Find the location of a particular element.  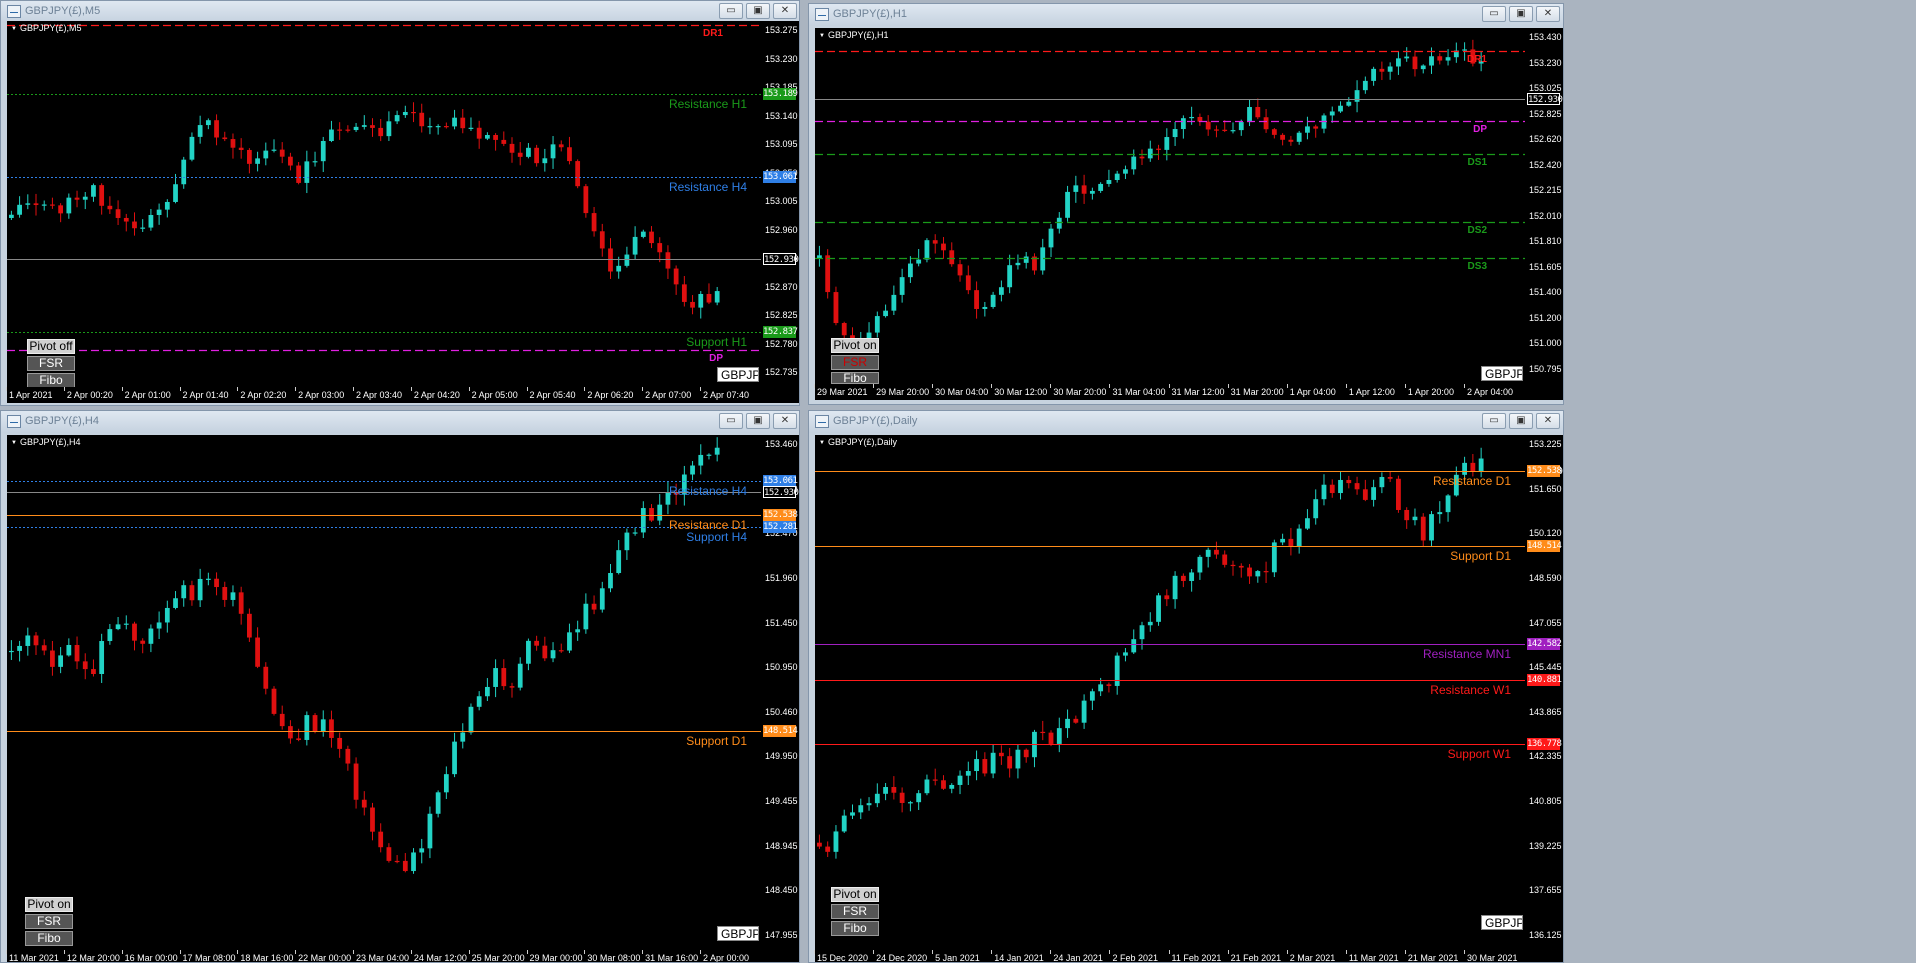

time-tick: 2 Apr 07:40 is located at coordinates (724, 393).